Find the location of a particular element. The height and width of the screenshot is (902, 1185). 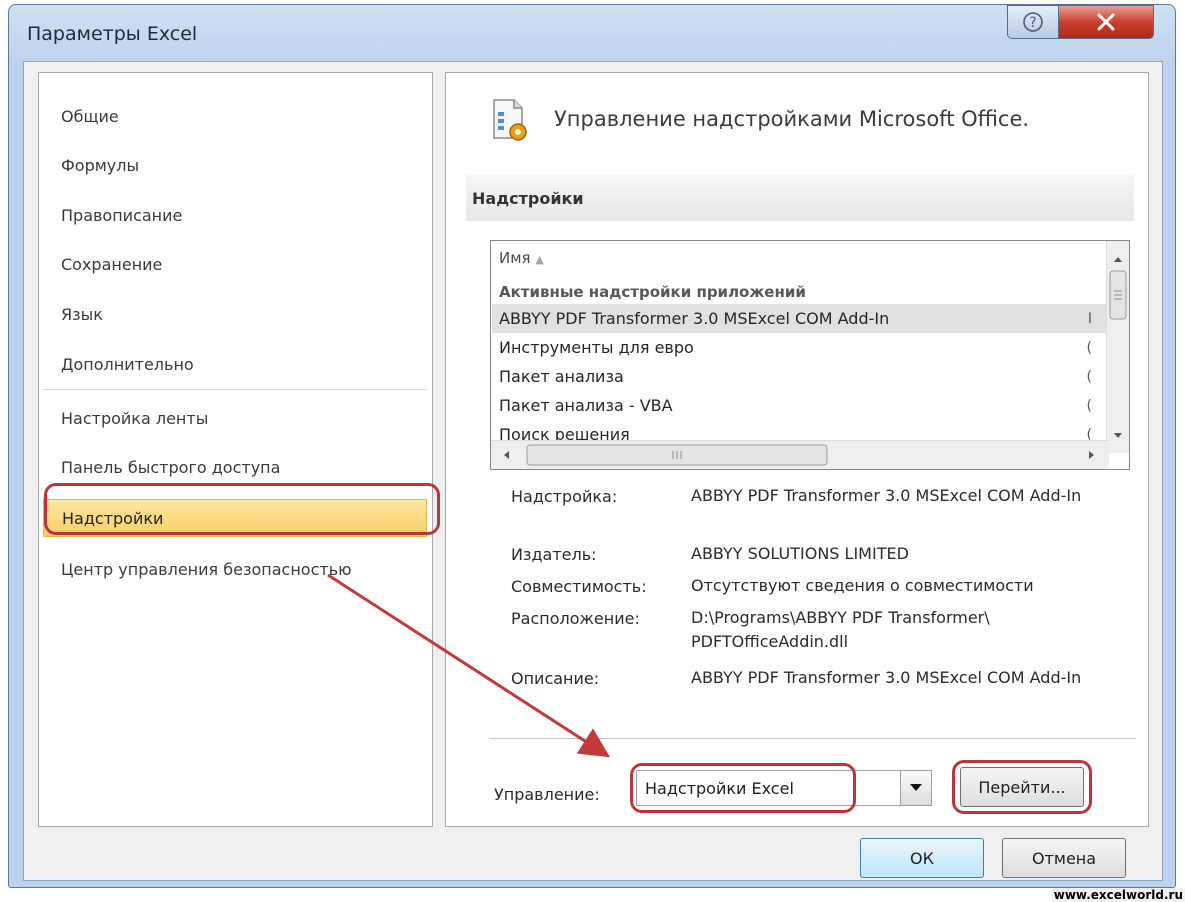

list-group-header: Активные надстройки приложений is located at coordinates (800, 291).